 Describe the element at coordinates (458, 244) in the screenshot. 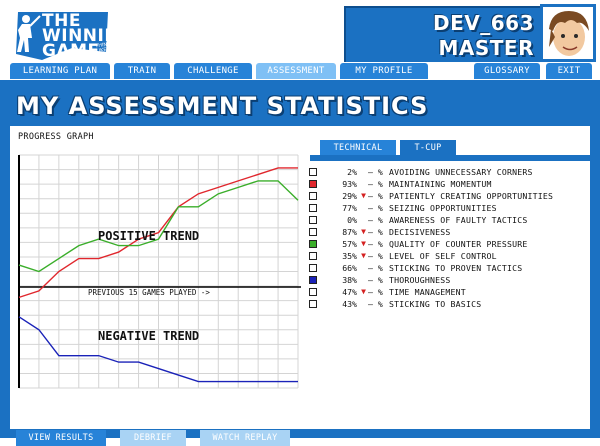

I see `stat-name: QUALITY OF COUNTER PRESSURE` at that location.